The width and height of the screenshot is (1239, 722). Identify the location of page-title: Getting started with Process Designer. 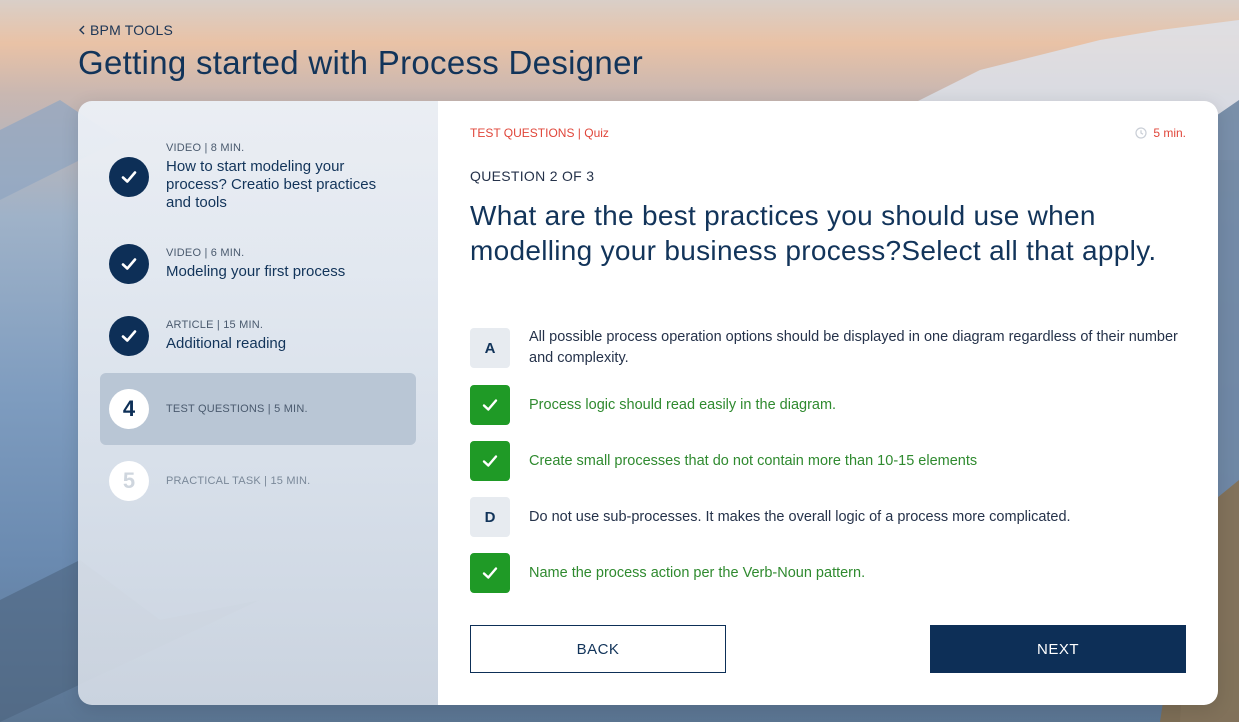
(361, 62).